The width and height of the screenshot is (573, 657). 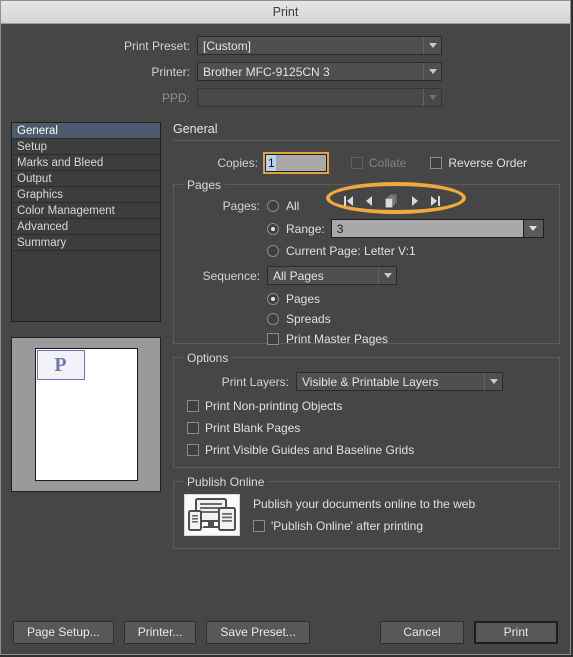 What do you see at coordinates (368, 428) in the screenshot?
I see `print-blank-pages-checkbox: Print Blank Pages` at bounding box center [368, 428].